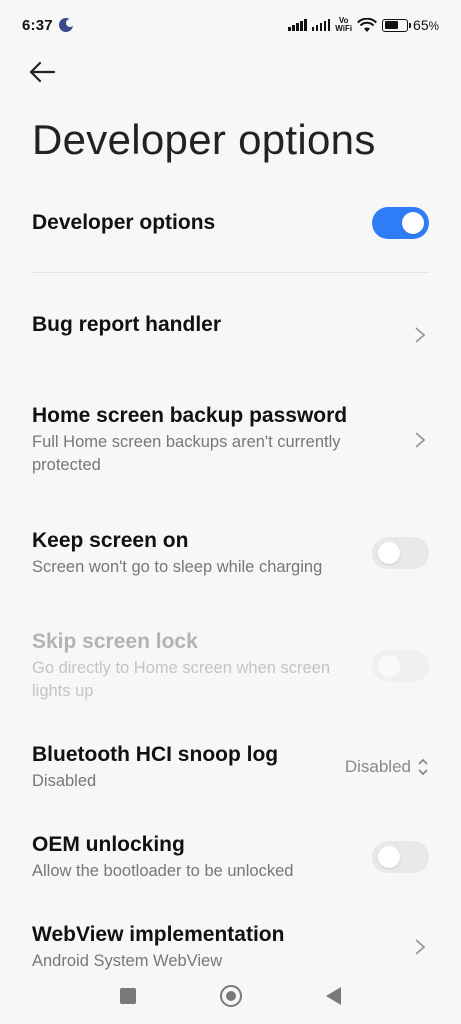  Describe the element at coordinates (124, 222) in the screenshot. I see `master-toggle-label: Developer options` at that location.